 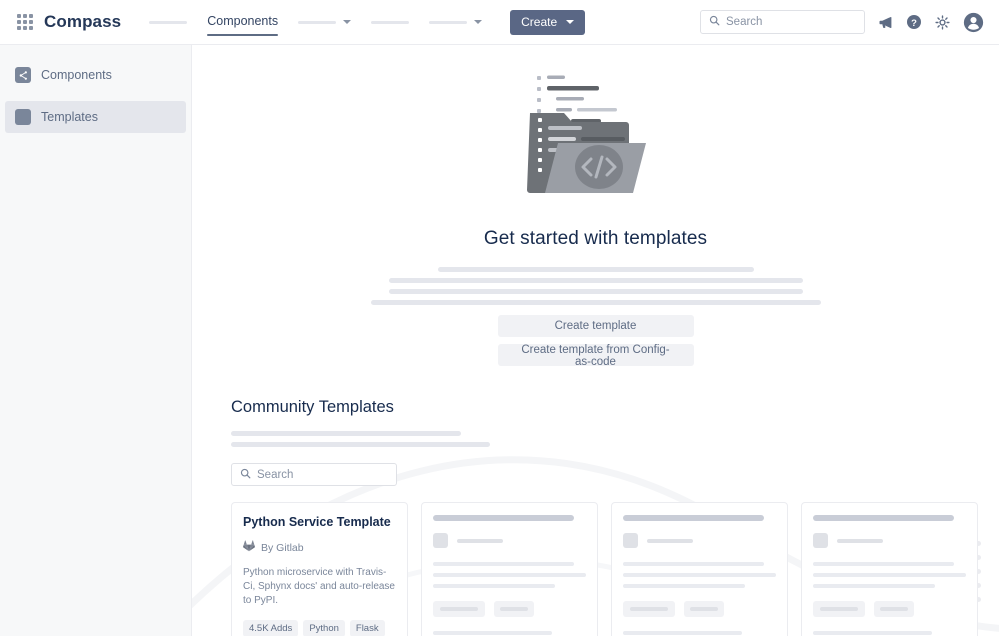 What do you see at coordinates (595, 356) in the screenshot?
I see `create-template-from-config-as-code-button: Create template from Config-as-code` at bounding box center [595, 356].